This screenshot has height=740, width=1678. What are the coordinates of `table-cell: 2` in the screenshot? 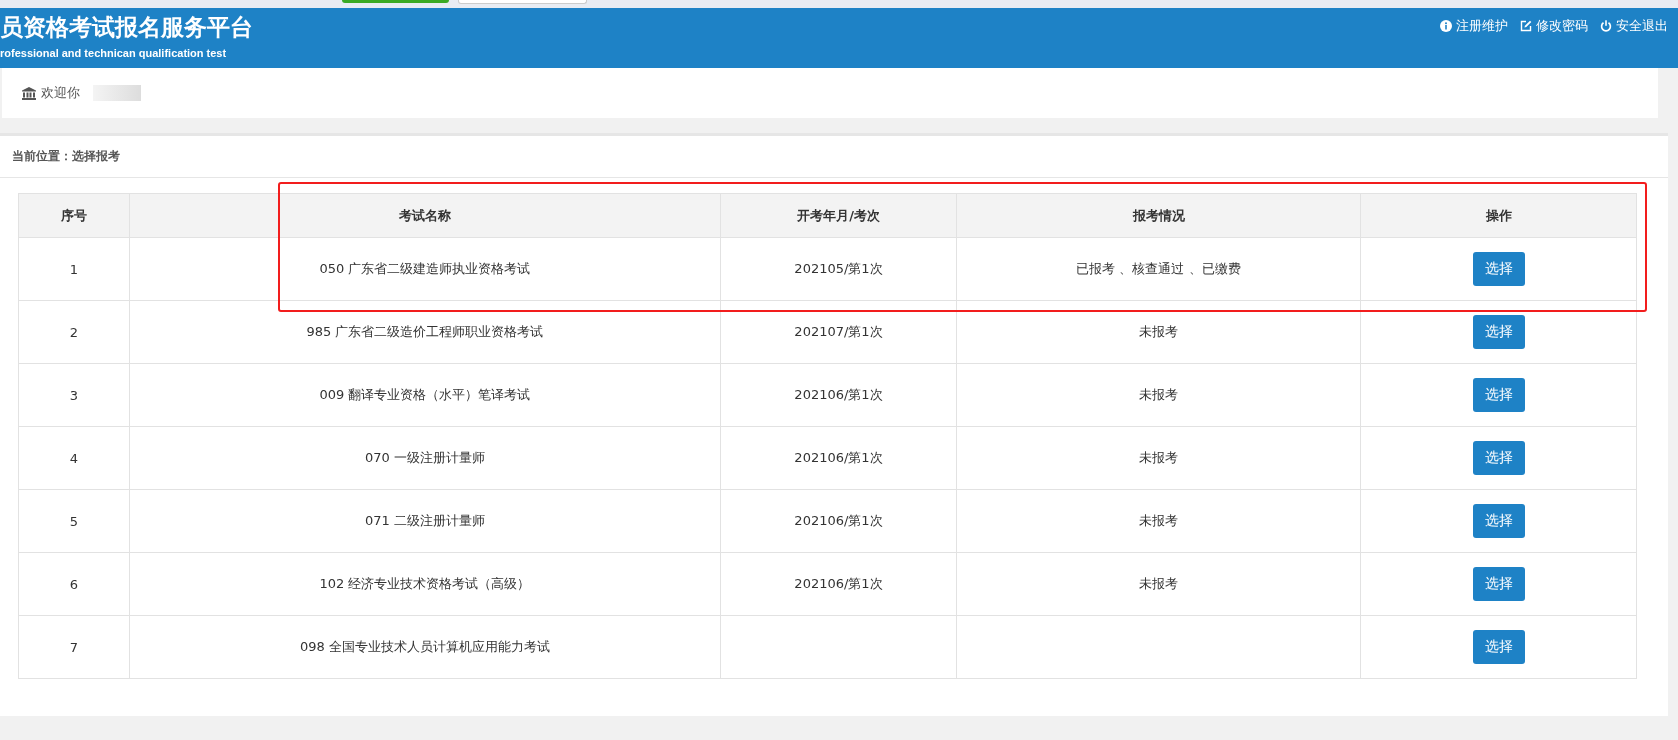 It's located at (74, 332).